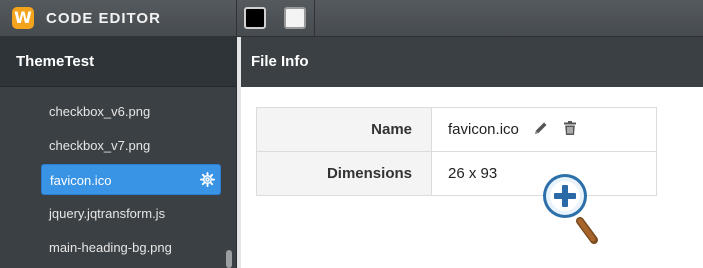 This screenshot has width=703, height=268. What do you see at coordinates (103, 18) in the screenshot?
I see `app-title: CODE EDITOR` at bounding box center [103, 18].